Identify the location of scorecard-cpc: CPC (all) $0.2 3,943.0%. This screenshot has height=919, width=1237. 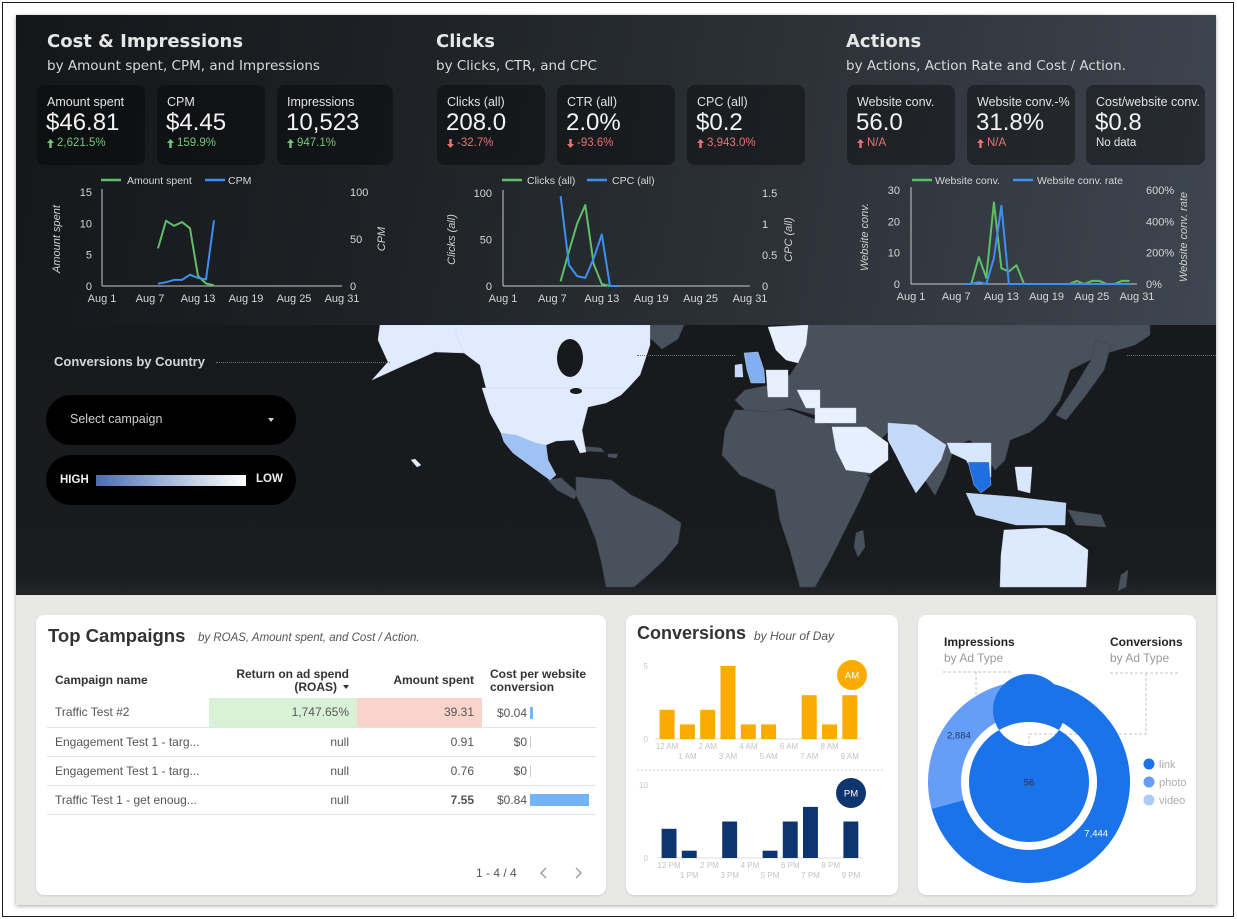
(746, 125).